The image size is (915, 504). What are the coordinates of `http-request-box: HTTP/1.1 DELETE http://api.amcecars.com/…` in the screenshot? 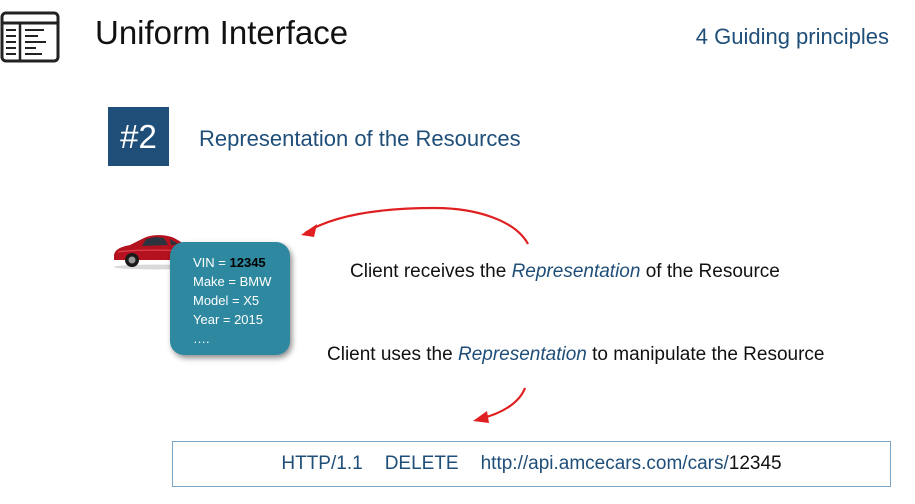 It's located at (531, 464).